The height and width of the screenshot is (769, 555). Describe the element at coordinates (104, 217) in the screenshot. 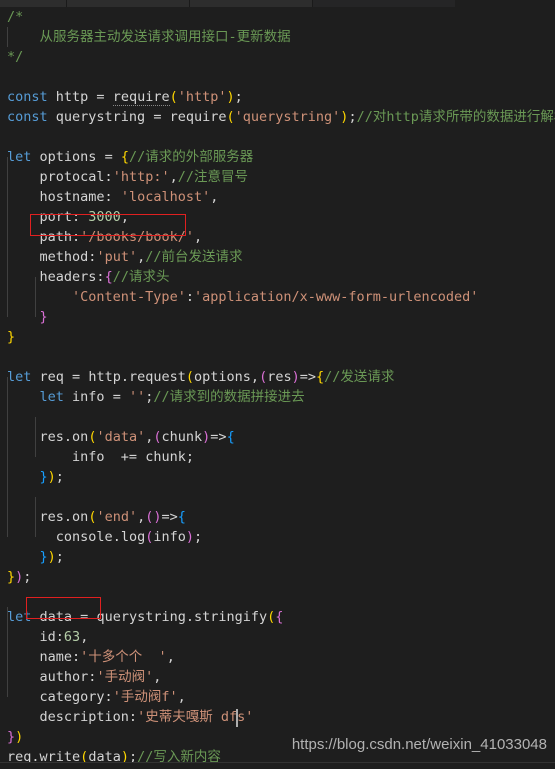

I see `token-number: 3000` at that location.